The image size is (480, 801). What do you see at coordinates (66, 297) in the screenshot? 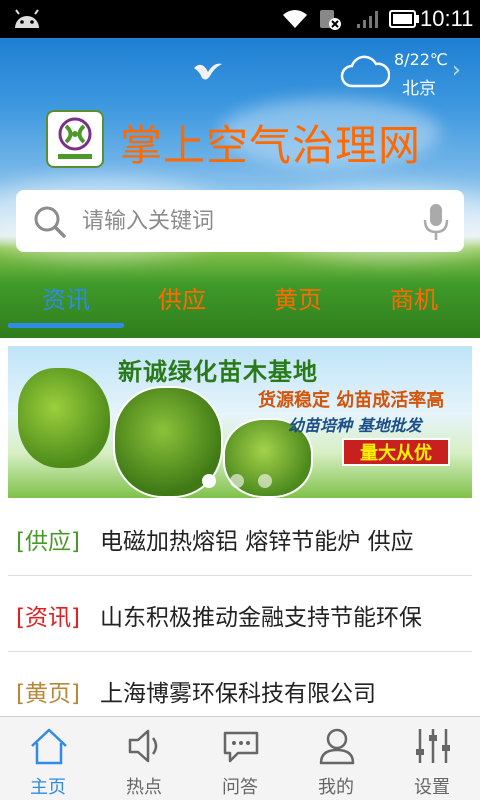
I see `tab-news: 资讯` at bounding box center [66, 297].